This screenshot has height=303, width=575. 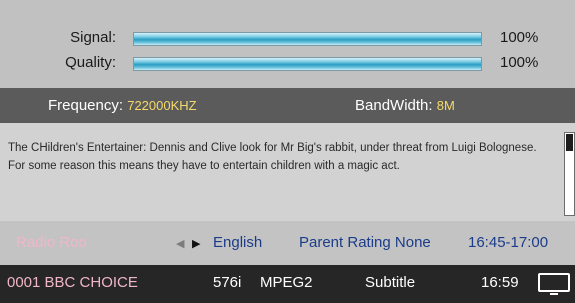 What do you see at coordinates (307, 39) in the screenshot?
I see `signal-strength-bar` at bounding box center [307, 39].